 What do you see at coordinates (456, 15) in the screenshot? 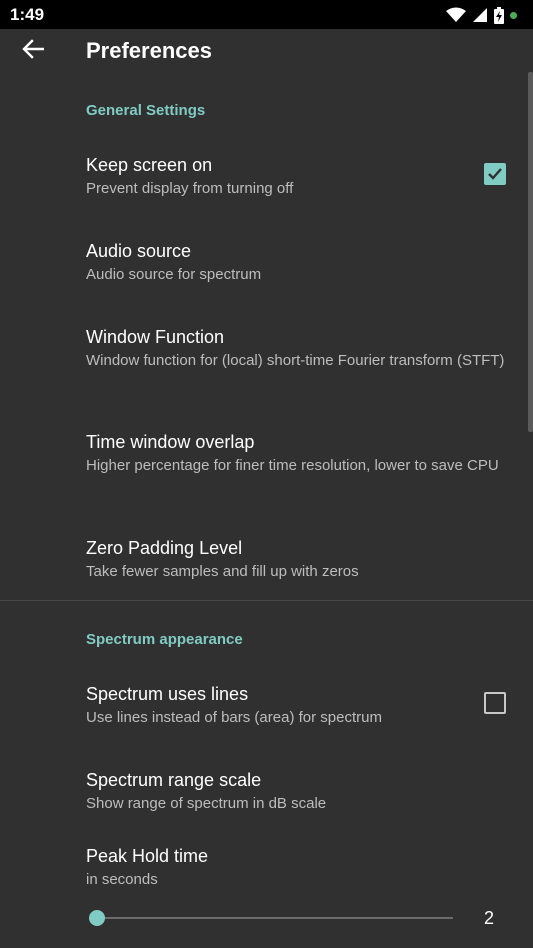
I see `wifi-icon` at bounding box center [456, 15].